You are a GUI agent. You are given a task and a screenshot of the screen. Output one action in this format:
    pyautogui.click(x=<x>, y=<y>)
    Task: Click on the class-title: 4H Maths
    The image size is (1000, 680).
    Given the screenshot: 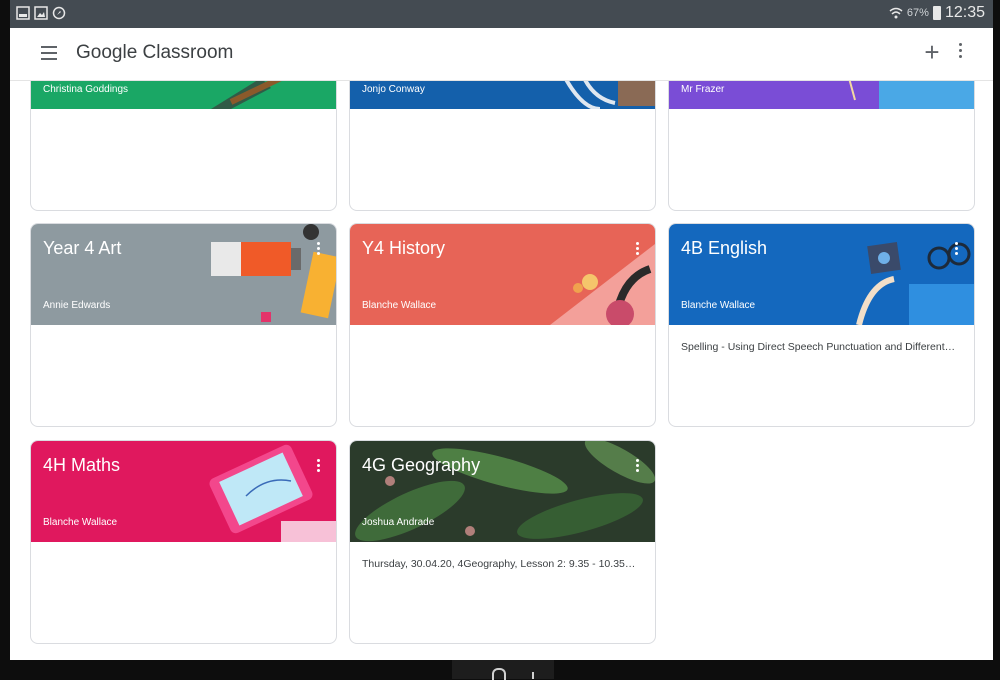 What is the action you would take?
    pyautogui.click(x=82, y=465)
    